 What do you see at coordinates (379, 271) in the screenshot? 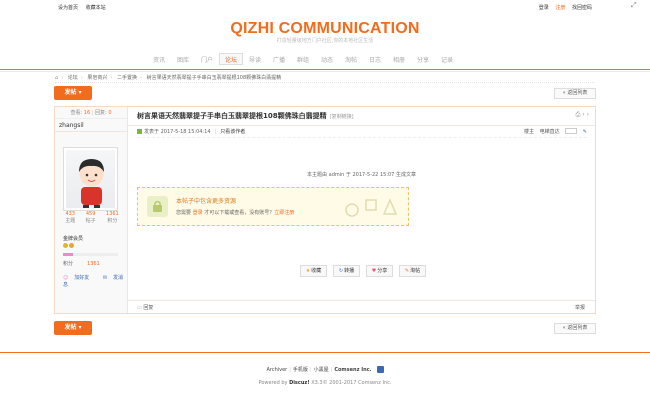
I see `share-button: ♥分享` at bounding box center [379, 271].